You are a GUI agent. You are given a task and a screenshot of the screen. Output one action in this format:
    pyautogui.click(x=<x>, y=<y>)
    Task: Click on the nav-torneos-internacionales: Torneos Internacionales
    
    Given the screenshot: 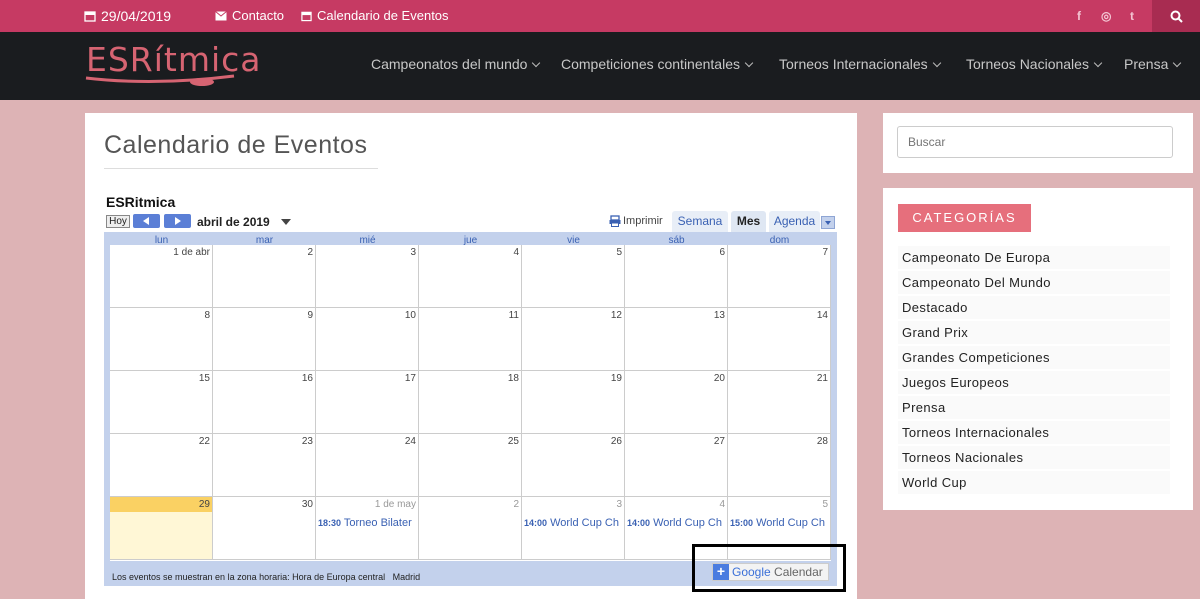 What is the action you would take?
    pyautogui.click(x=860, y=64)
    